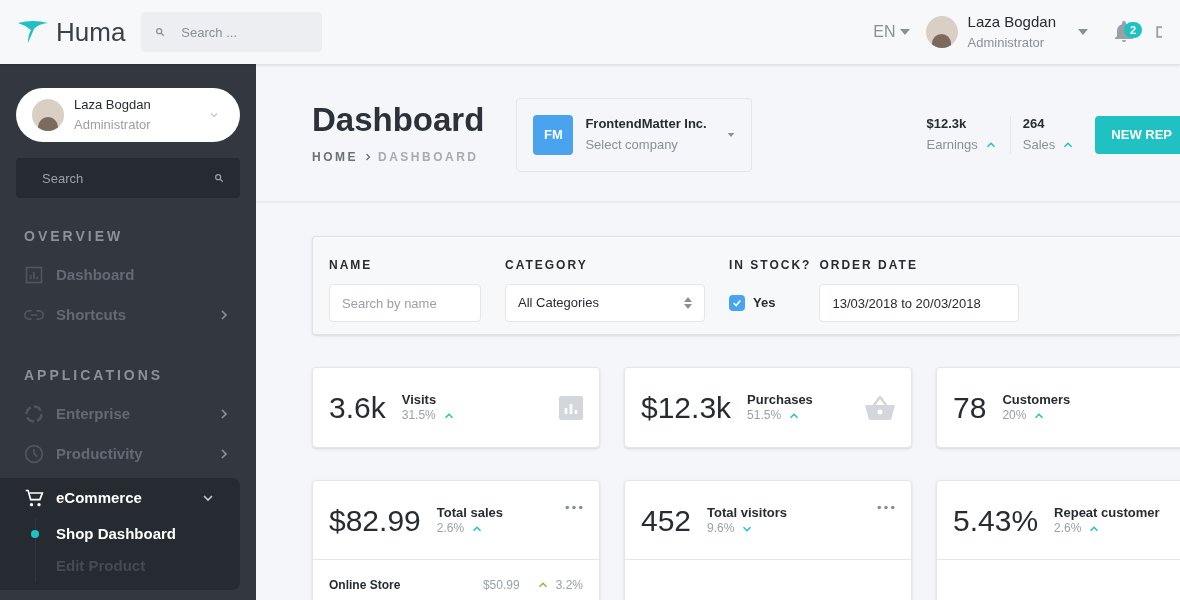 This screenshot has width=1180, height=600. What do you see at coordinates (375, 520) in the screenshot?
I see `summary-value: $82.99` at bounding box center [375, 520].